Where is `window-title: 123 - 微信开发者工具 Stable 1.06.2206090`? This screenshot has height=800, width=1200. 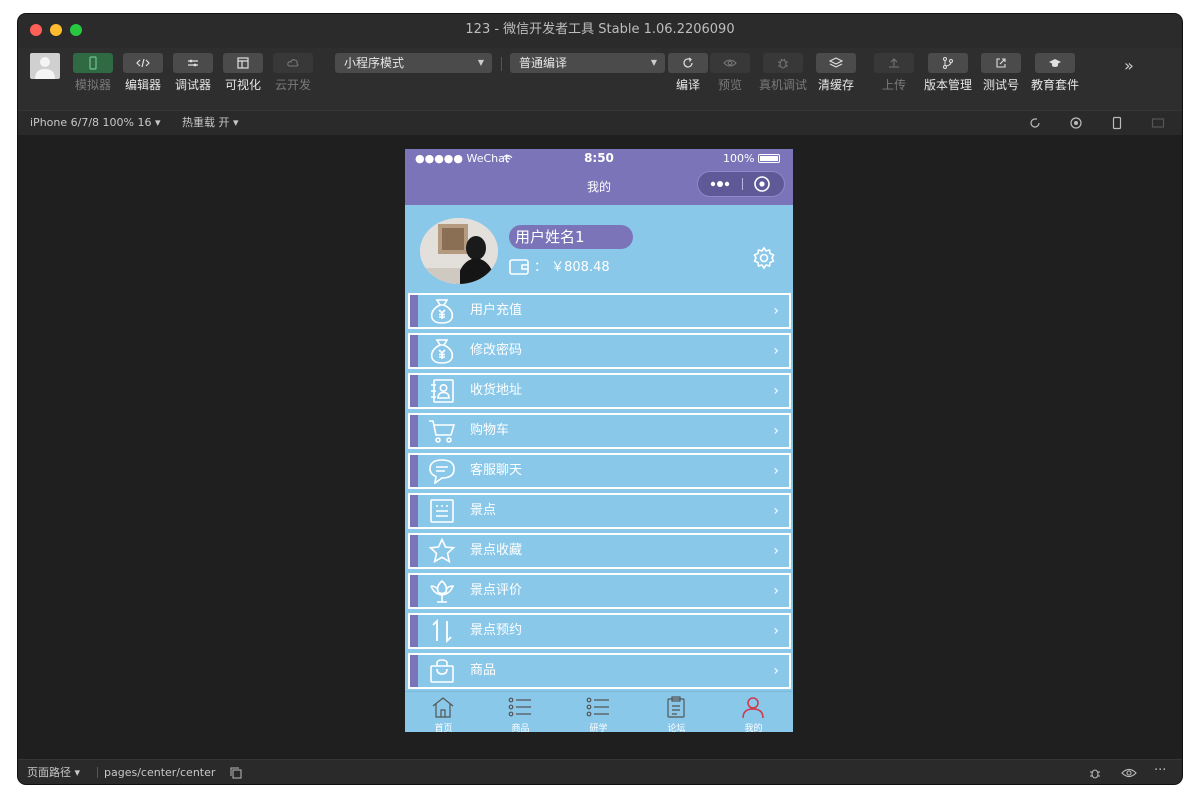 window-title: 123 - 微信开发者工具 Stable 1.06.2206090 is located at coordinates (600, 29).